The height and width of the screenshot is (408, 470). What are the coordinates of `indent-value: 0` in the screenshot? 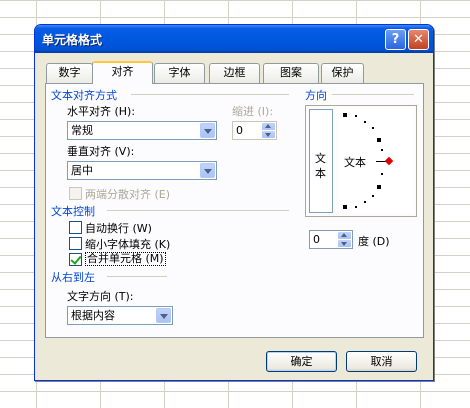 It's located at (239, 130).